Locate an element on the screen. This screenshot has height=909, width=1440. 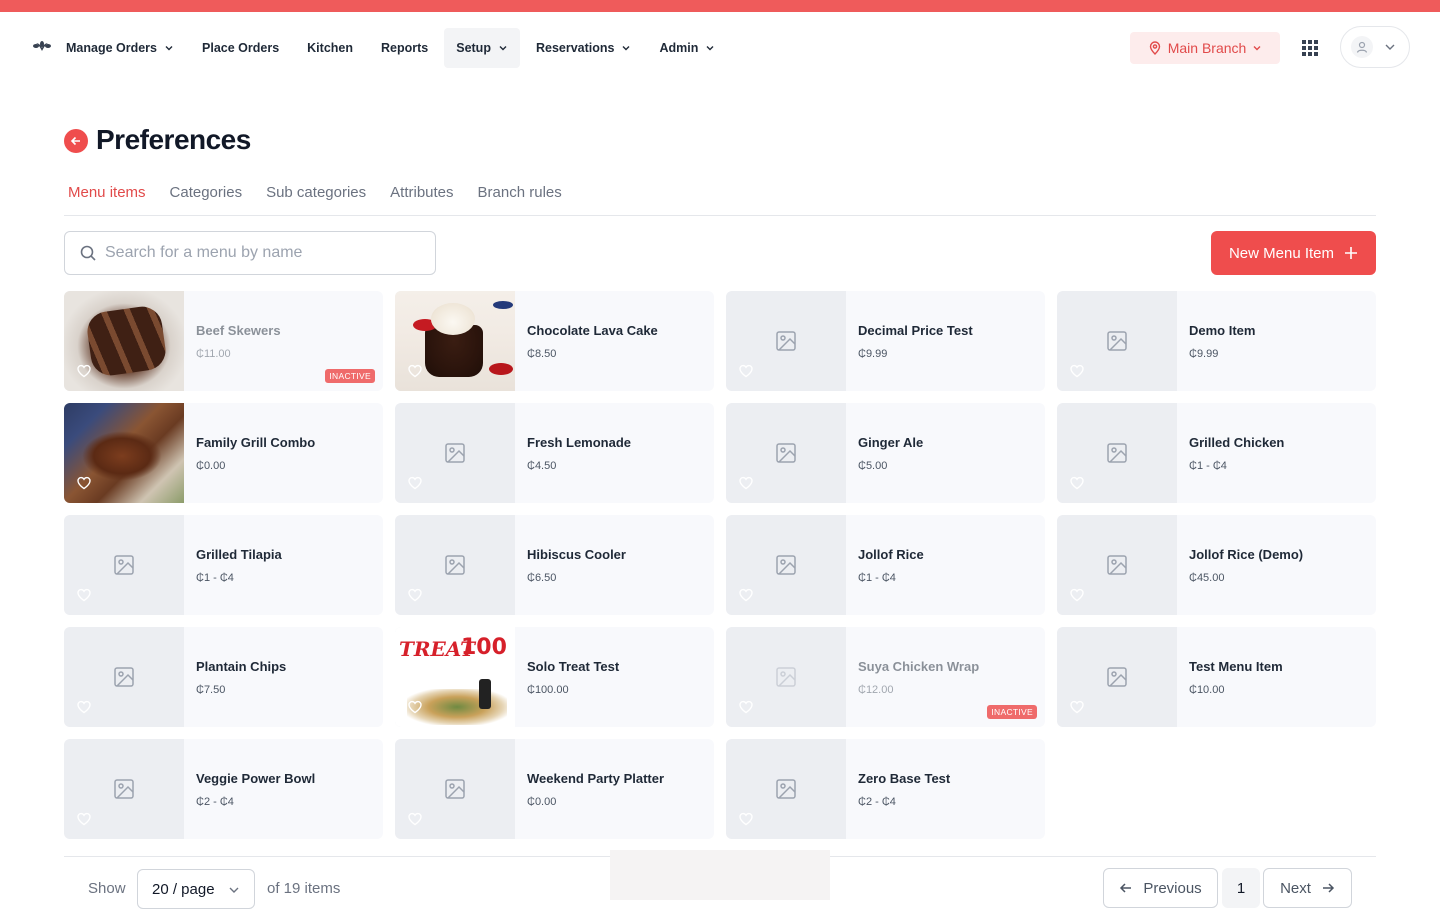
menu-item-info: Decimal Price Test ₵9.99 is located at coordinates (909, 341).